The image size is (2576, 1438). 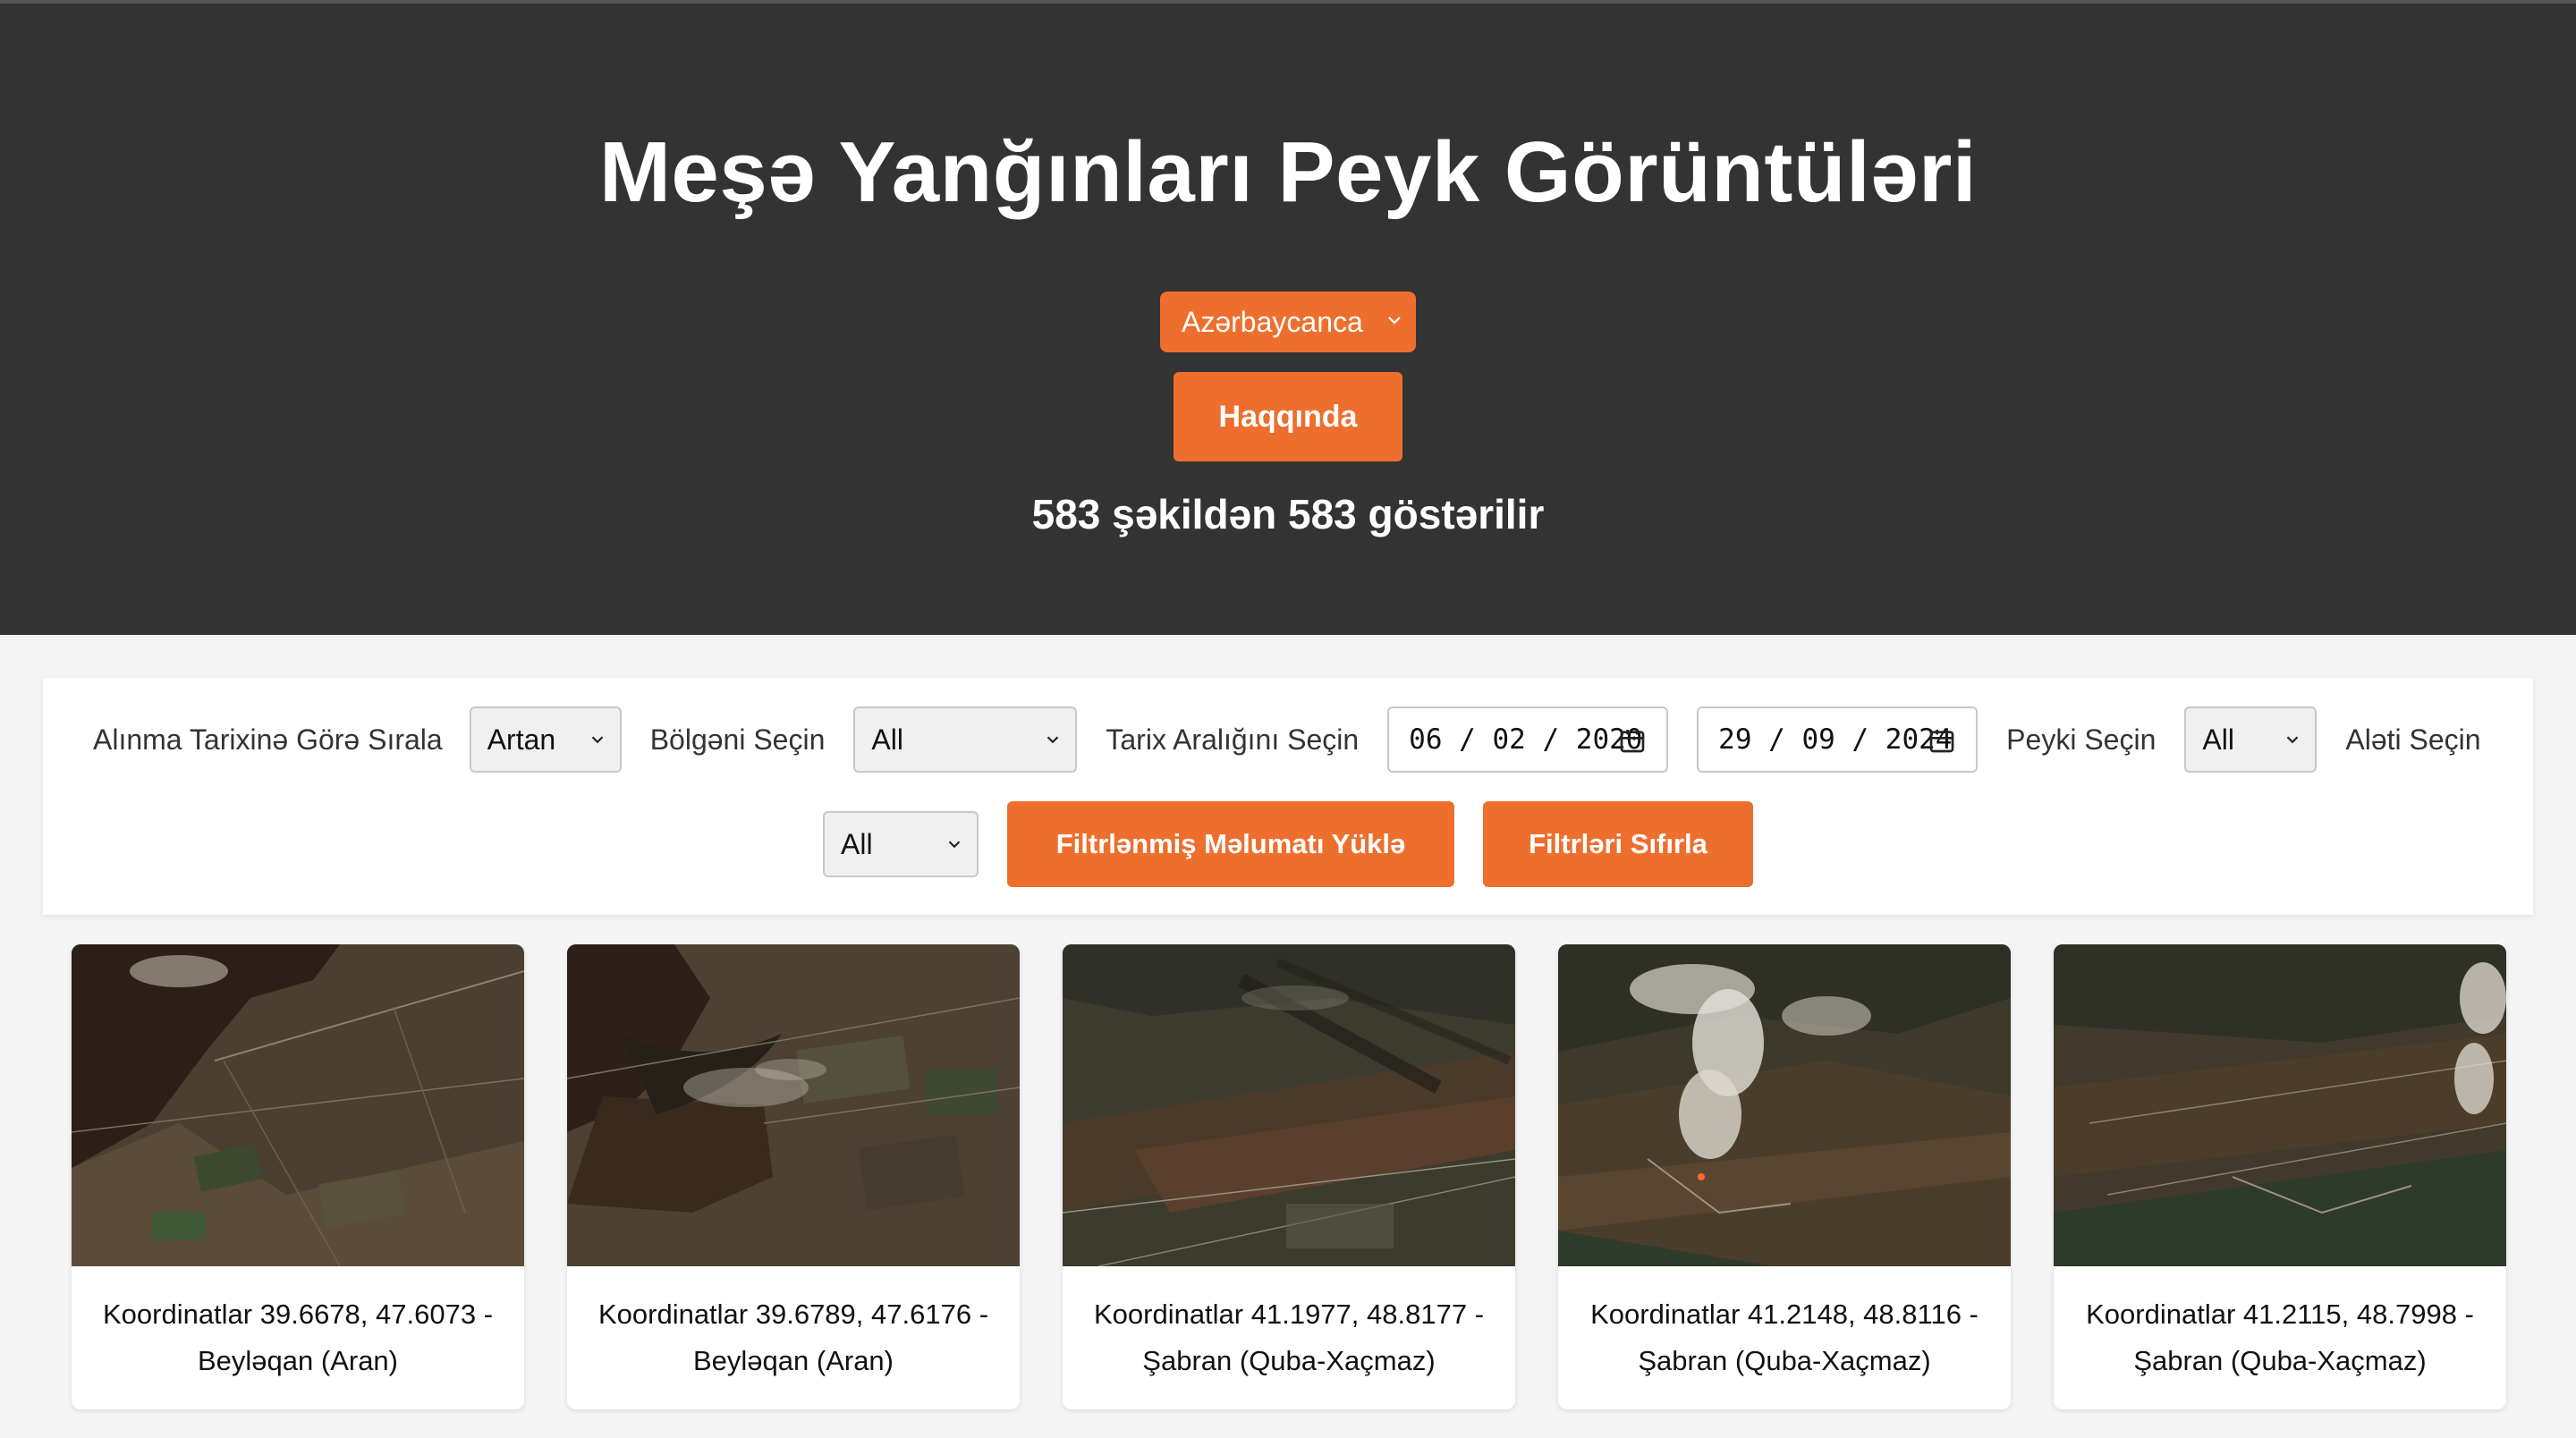 What do you see at coordinates (965, 739) in the screenshot?
I see `region-select: All` at bounding box center [965, 739].